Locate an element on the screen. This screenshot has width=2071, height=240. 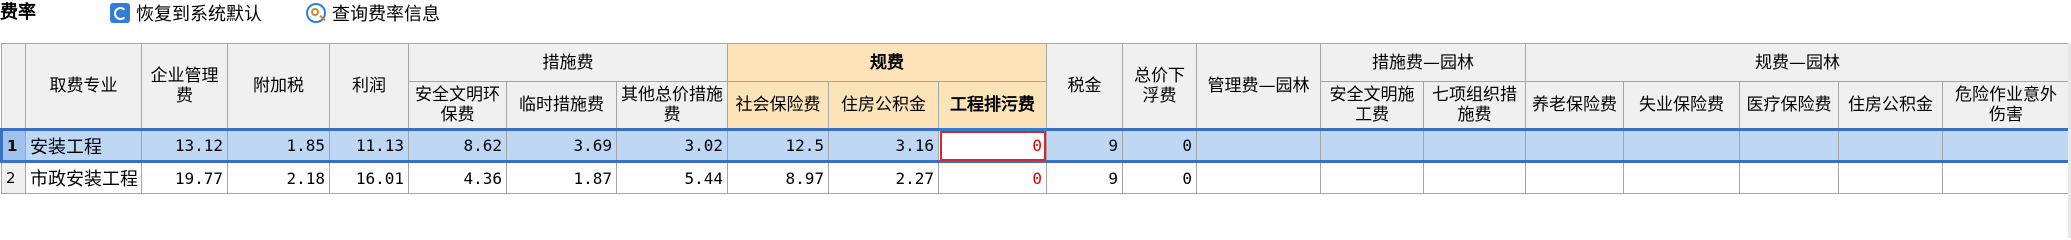
cell-surtax: 1.85 is located at coordinates (278, 145).